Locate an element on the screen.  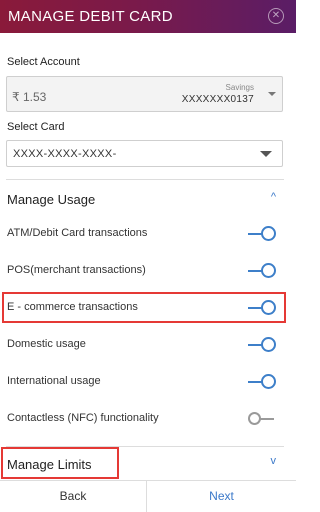
app-header: MANAGE DEBIT CARD ✕ is located at coordinates (148, 16).